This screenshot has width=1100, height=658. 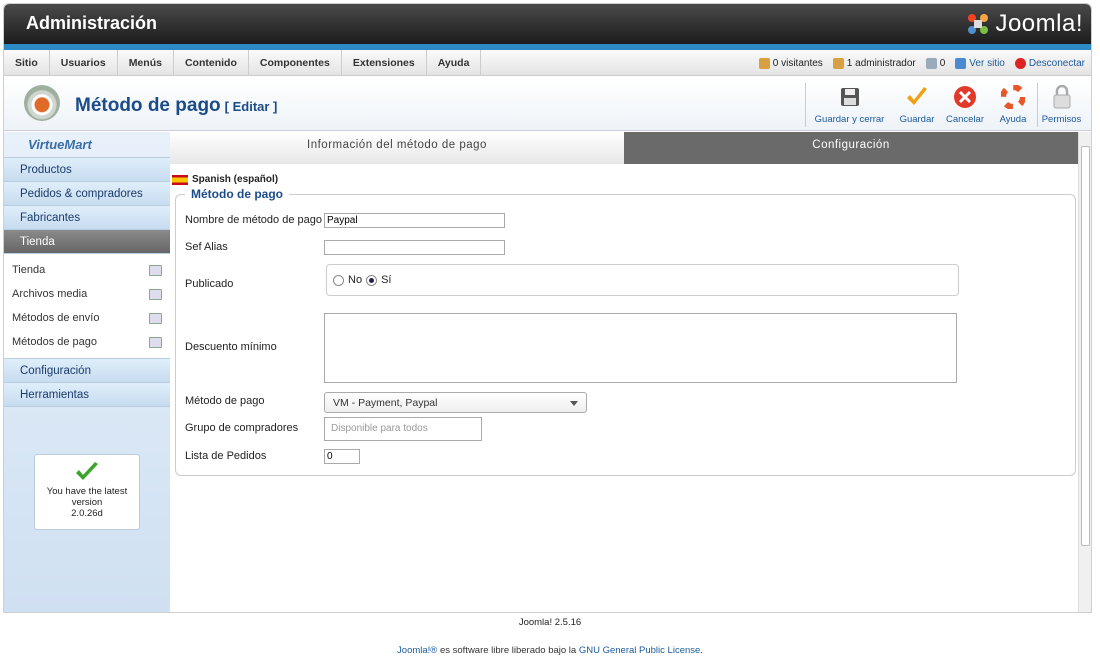 What do you see at coordinates (1013, 105) in the screenshot?
I see `help-button: Ayuda` at bounding box center [1013, 105].